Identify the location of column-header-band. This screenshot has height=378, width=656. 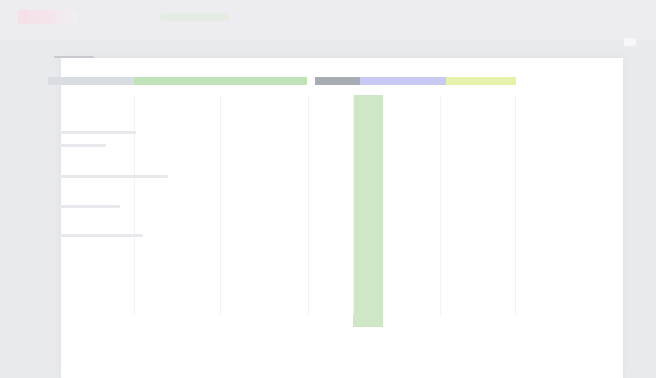
(282, 81).